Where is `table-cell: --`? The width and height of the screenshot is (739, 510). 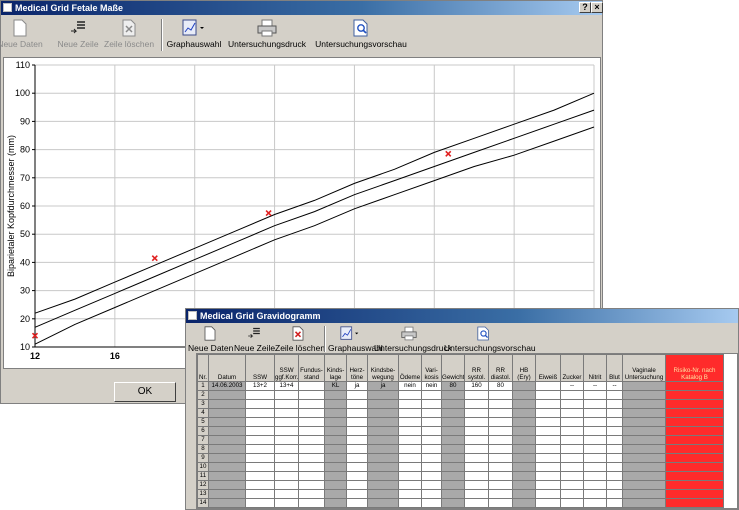
table-cell: -- is located at coordinates (595, 386).